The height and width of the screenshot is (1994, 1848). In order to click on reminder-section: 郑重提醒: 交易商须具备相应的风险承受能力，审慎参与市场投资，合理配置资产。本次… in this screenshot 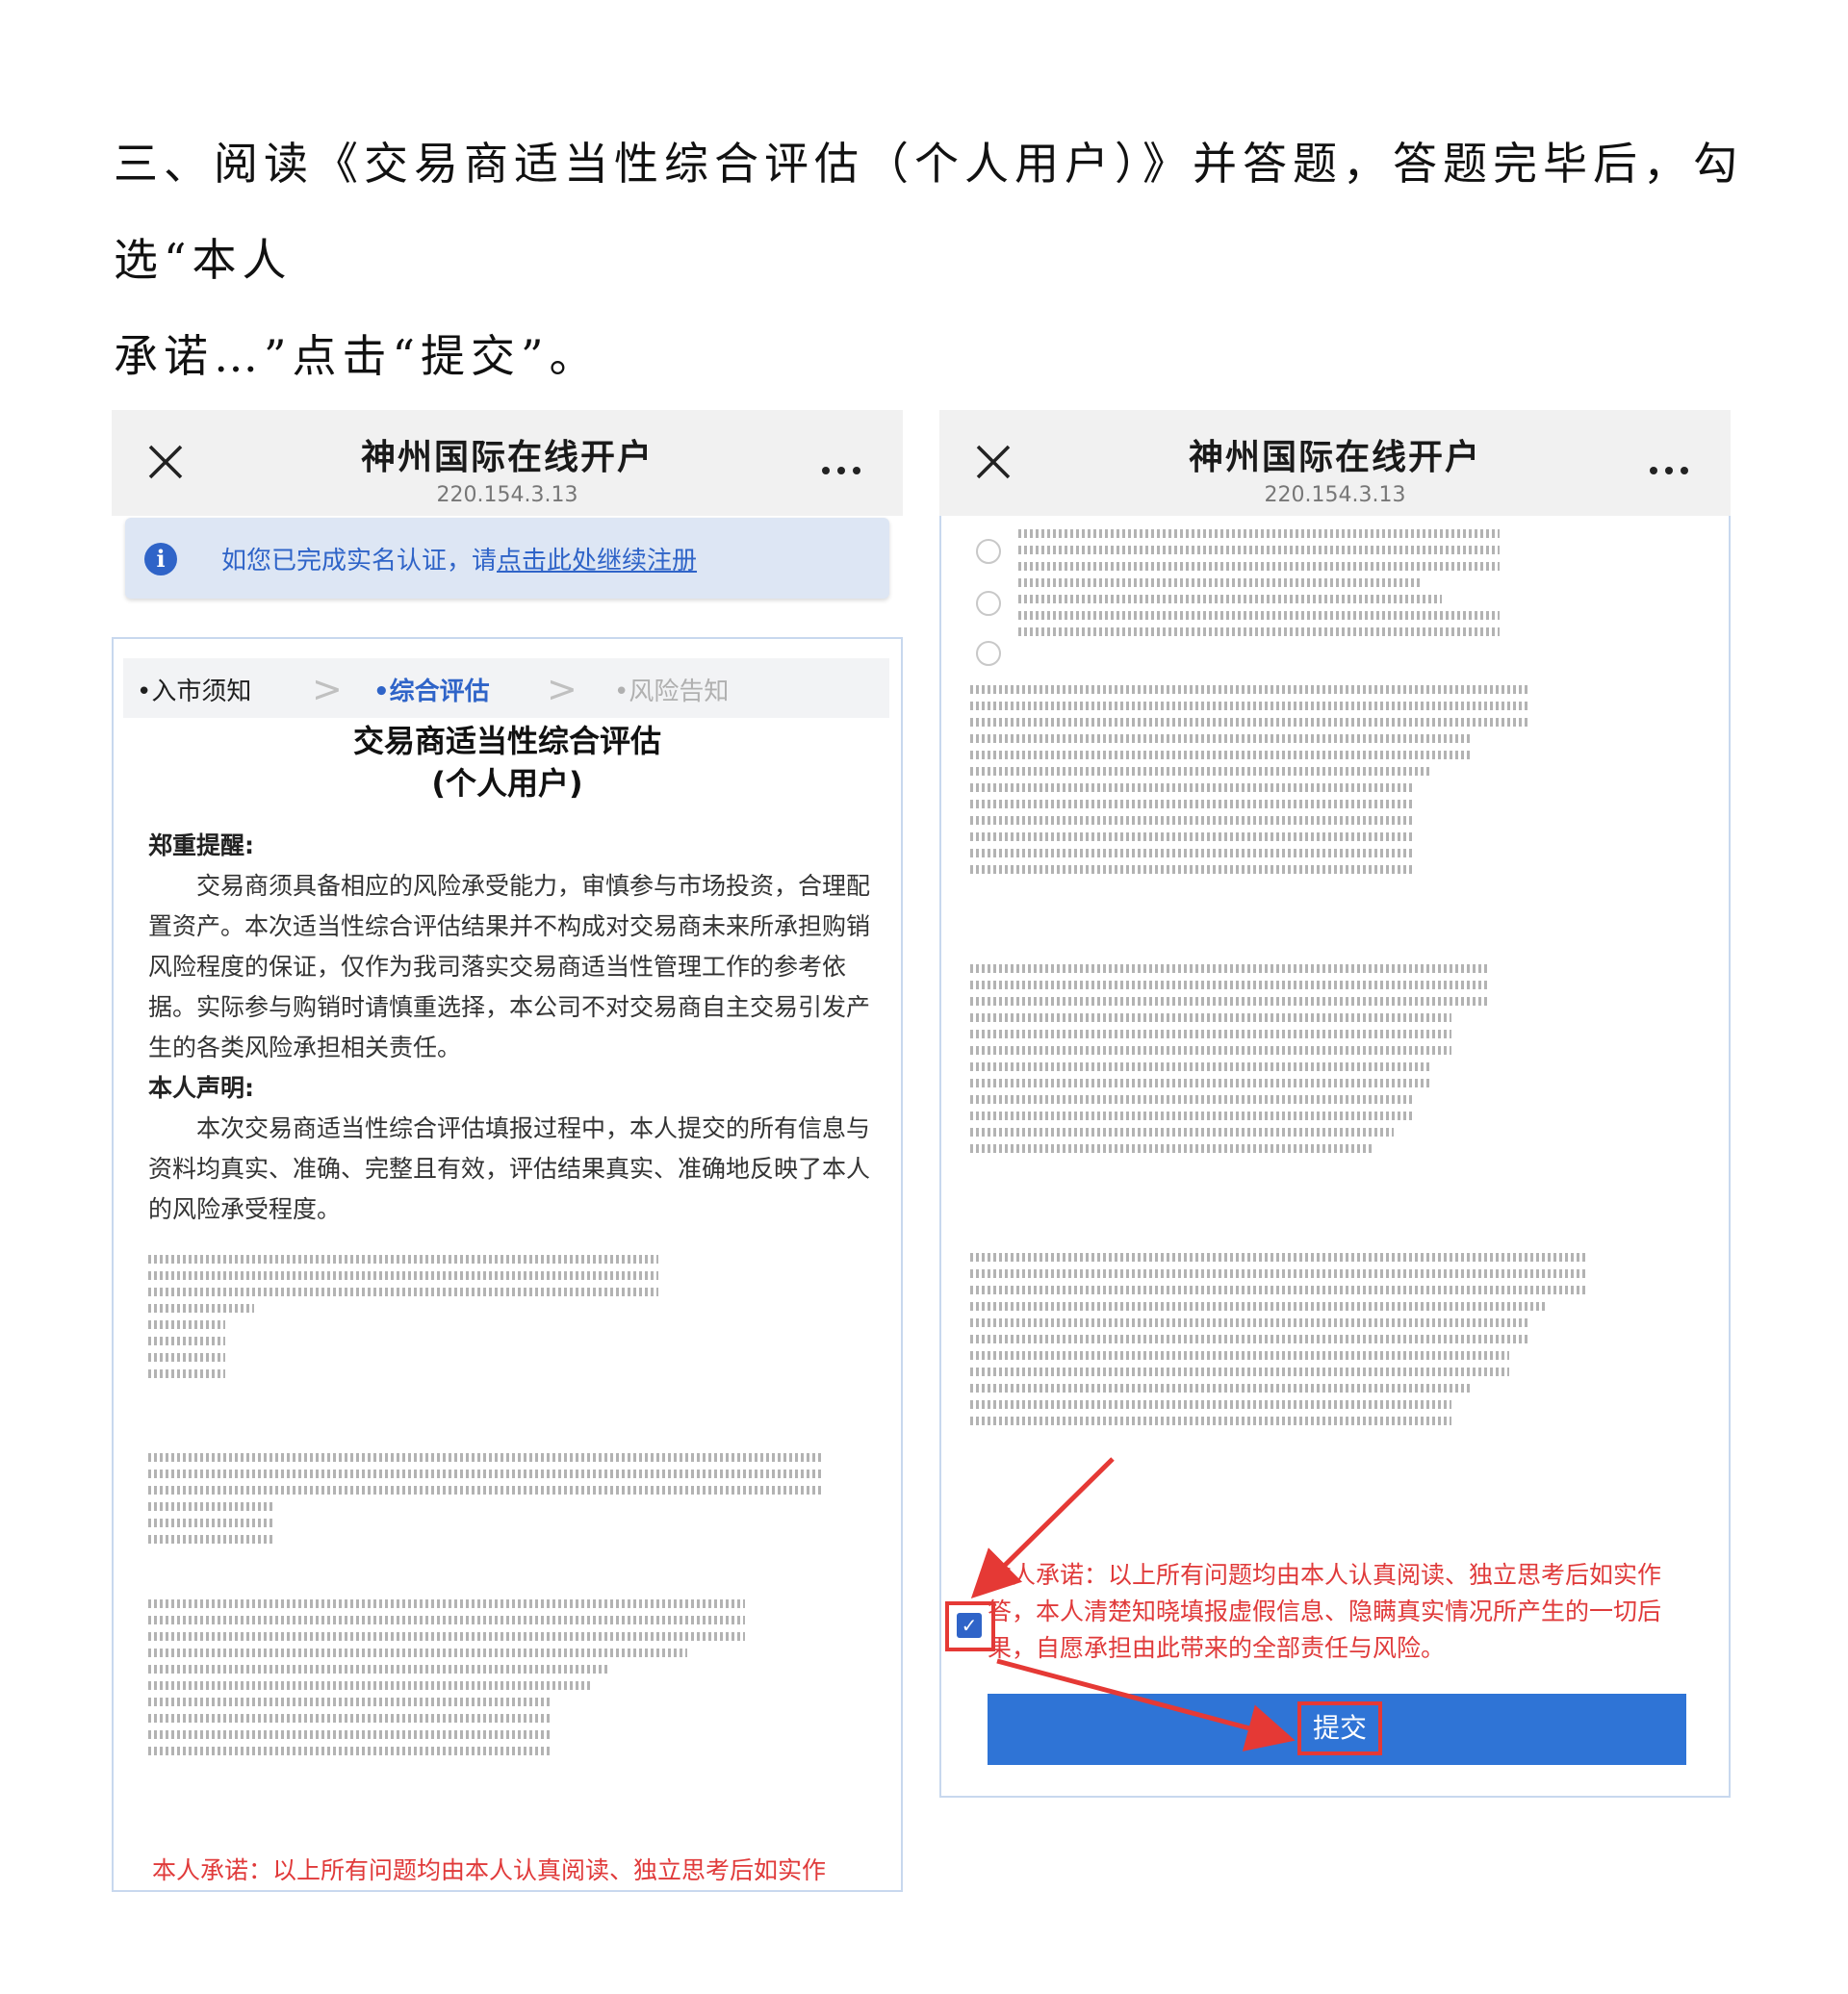, I will do `click(509, 1028)`.